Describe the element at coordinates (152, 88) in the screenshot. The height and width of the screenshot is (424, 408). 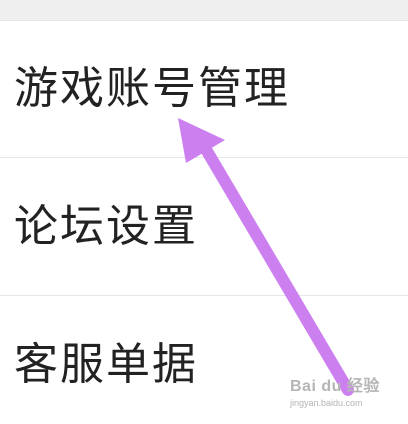
I see `menu-item-label: 游戏账号管理` at that location.